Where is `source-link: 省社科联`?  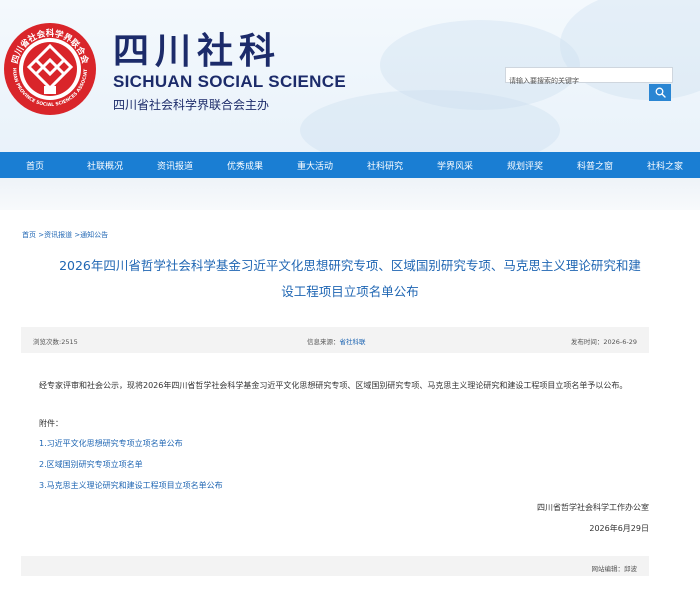
source-link: 省社科联 is located at coordinates (353, 342).